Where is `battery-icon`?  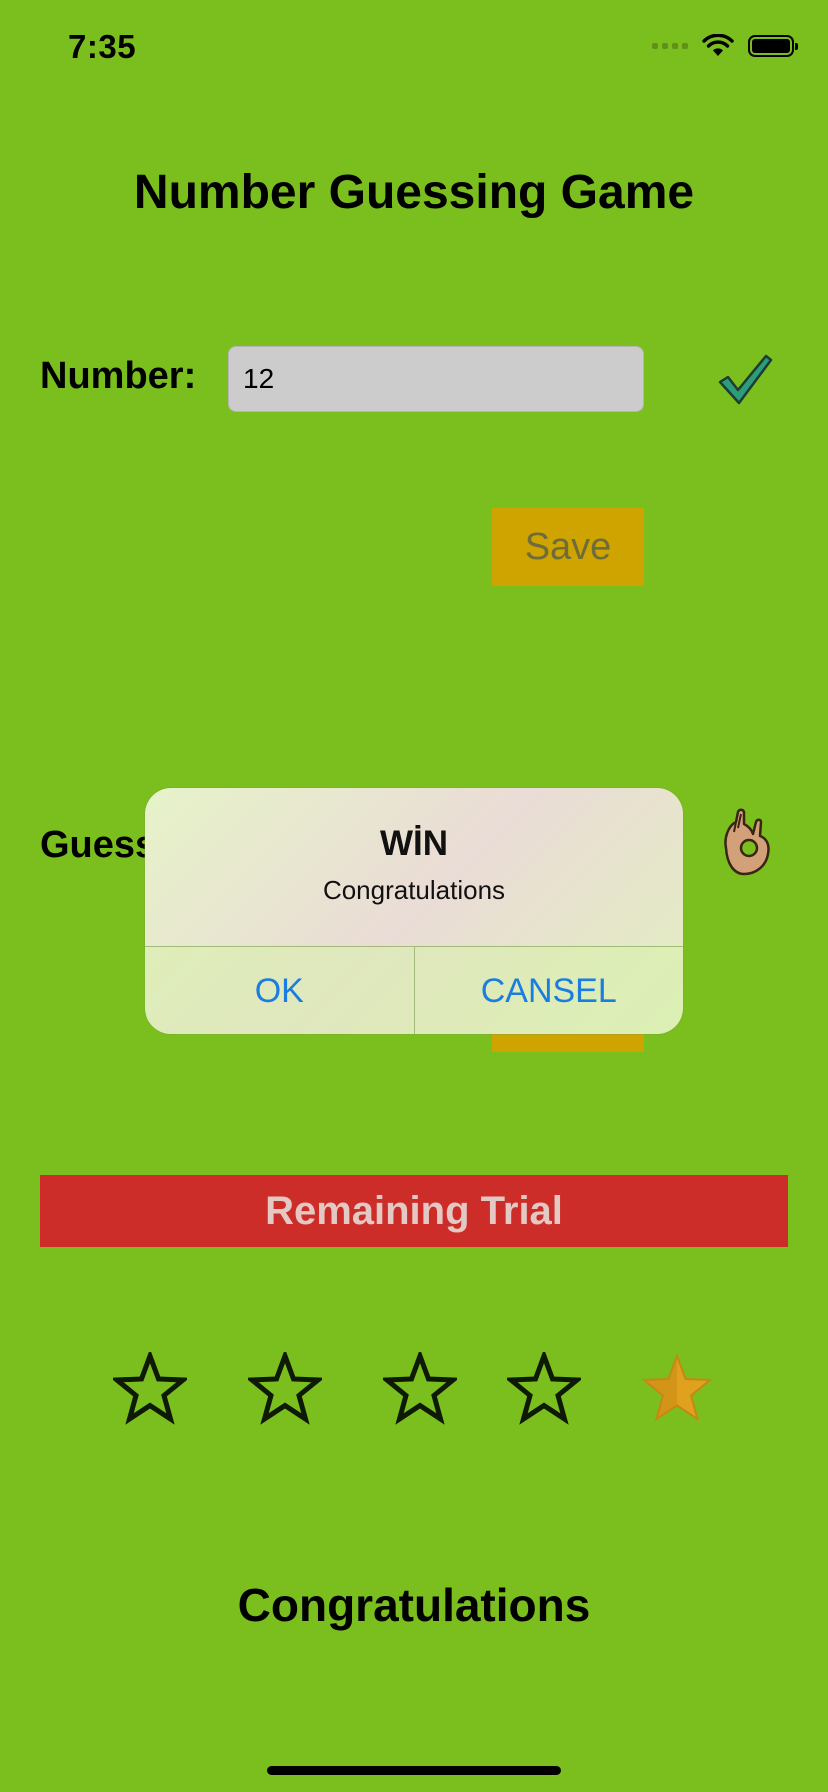
battery-icon is located at coordinates (773, 46).